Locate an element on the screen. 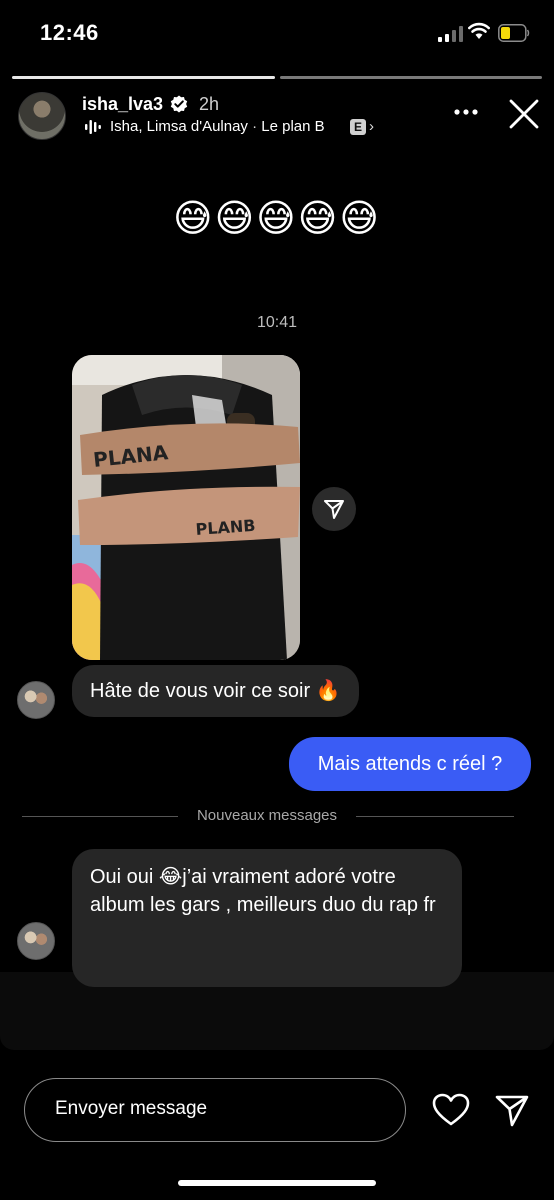 This screenshot has width=554, height=1200. message-bubble-received: Hâte de vous voir ce soir 🔥 is located at coordinates (215, 691).